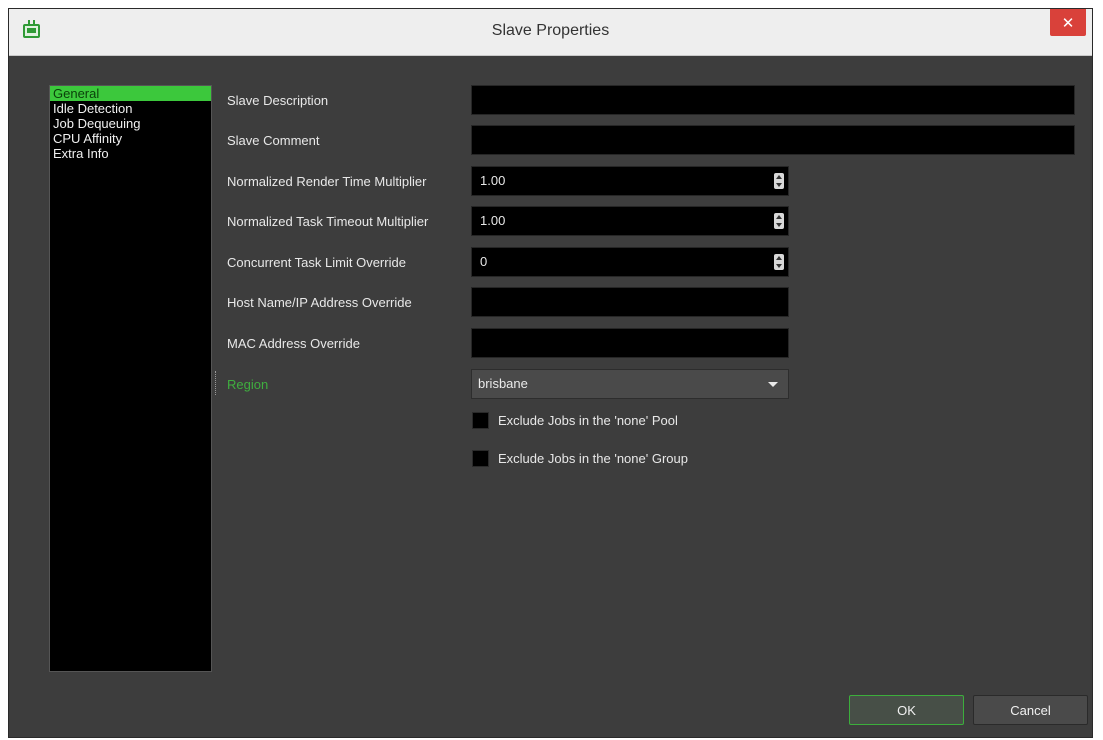 The width and height of the screenshot is (1103, 740). I want to click on concurrent-task-limit-value: 0, so click(484, 261).